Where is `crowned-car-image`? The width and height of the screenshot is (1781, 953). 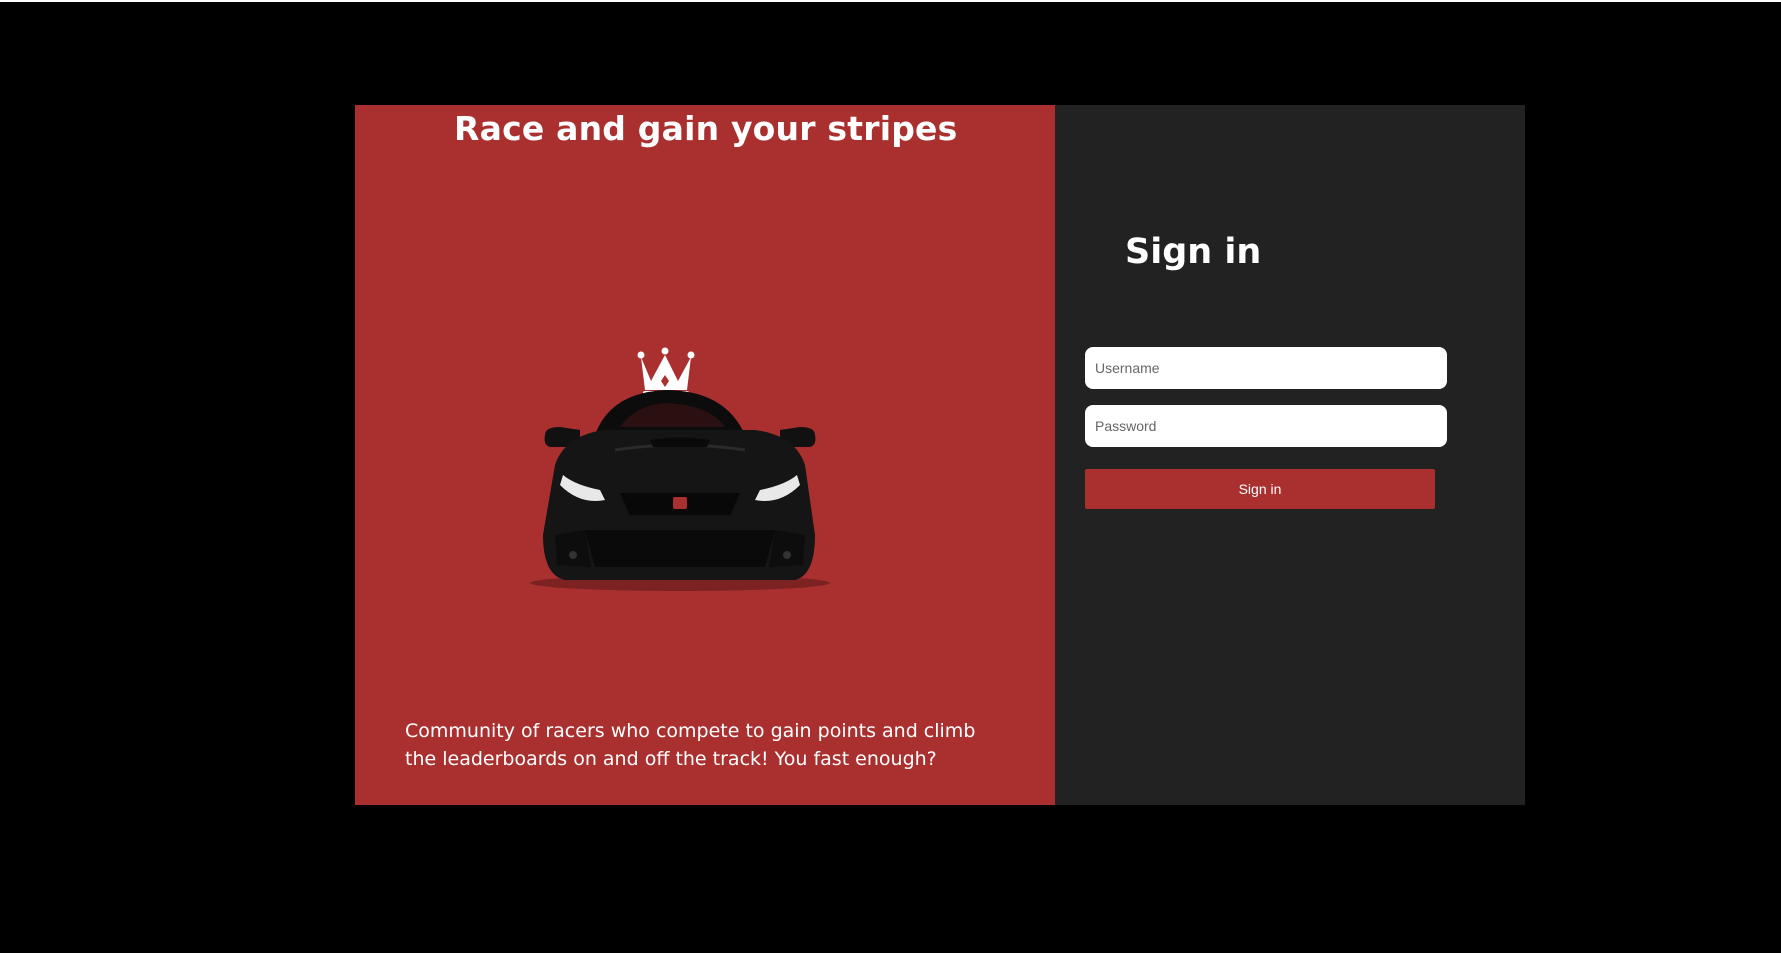
crowned-car-image is located at coordinates (680, 469).